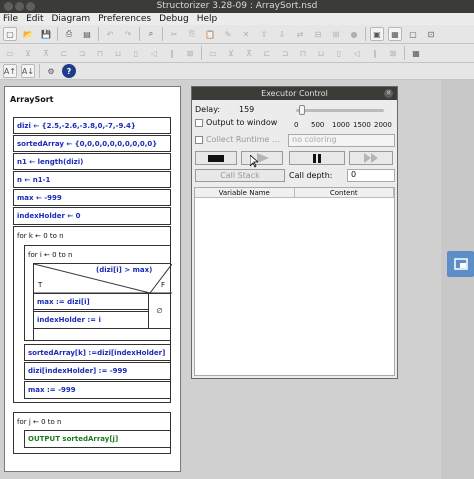 This screenshot has height=479, width=474. What do you see at coordinates (267, 53) in the screenshot?
I see `add-for-after-icon: ⊏` at bounding box center [267, 53].